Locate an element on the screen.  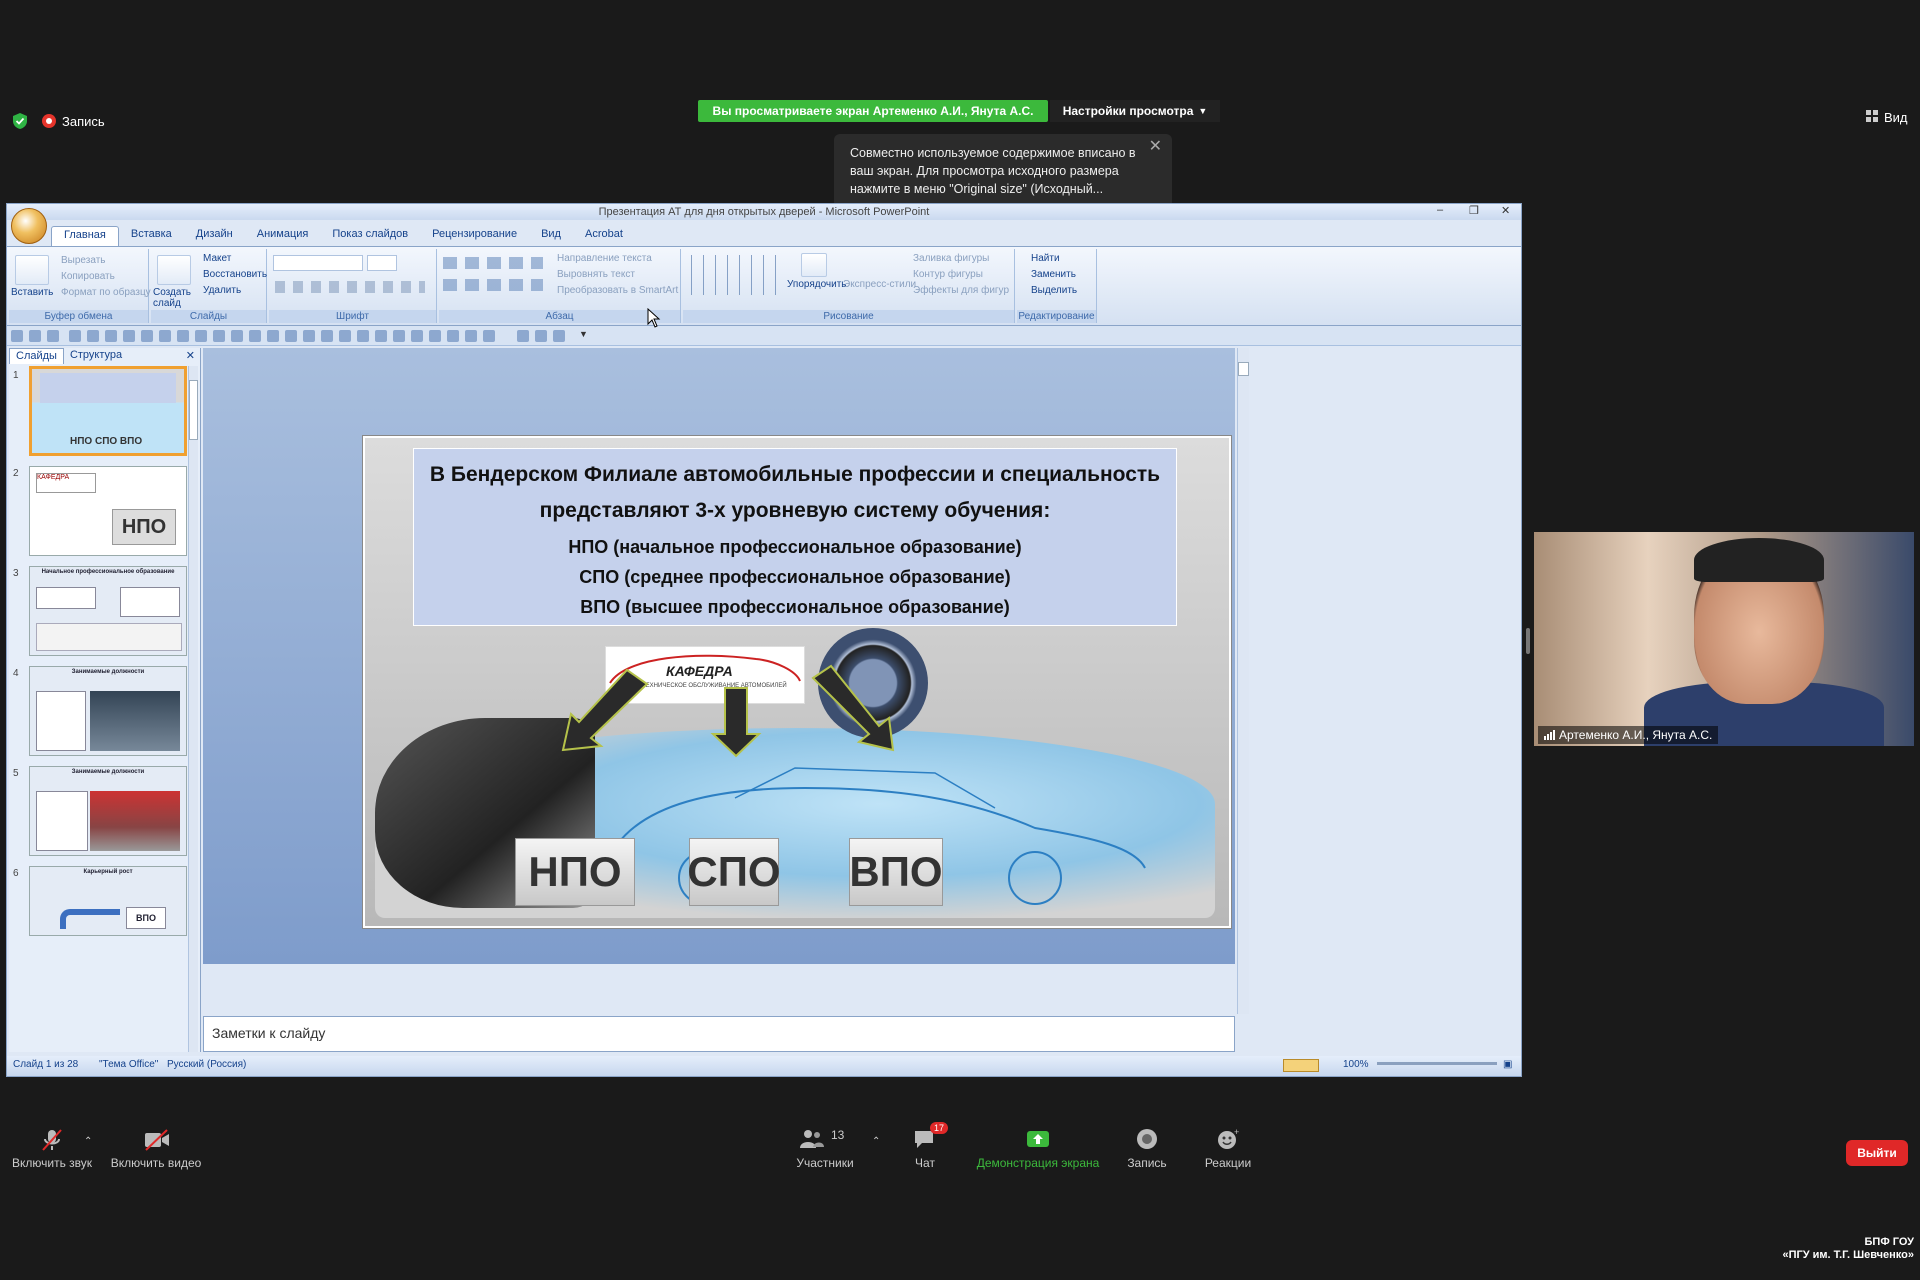
paste-icon is located at coordinates (32, 270).